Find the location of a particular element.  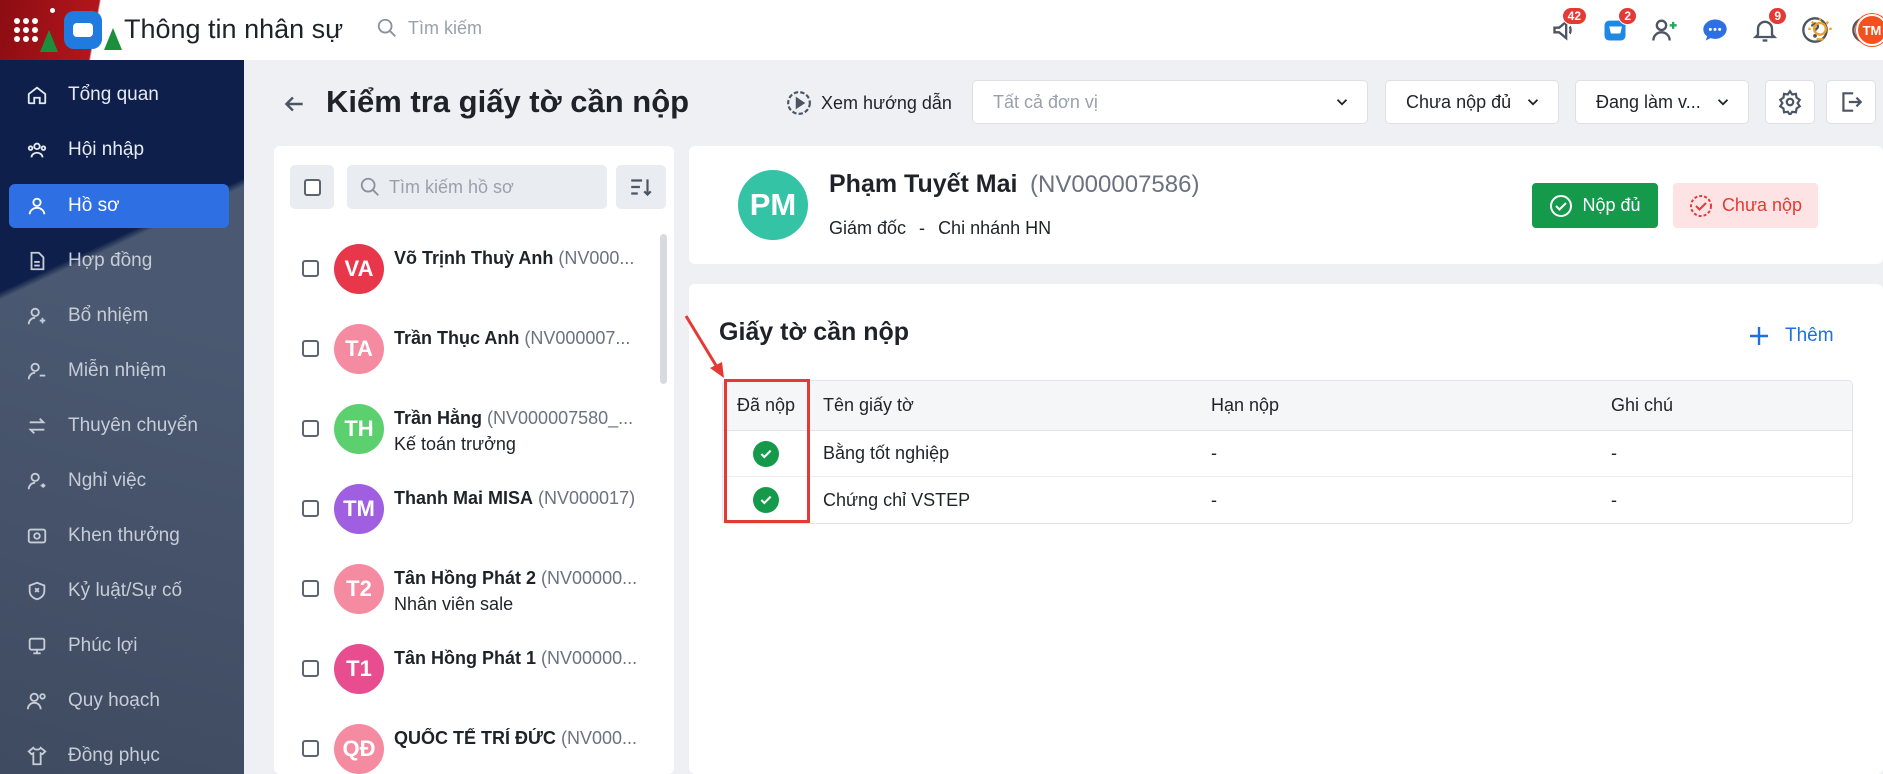

app-logo is located at coordinates (83, 30).